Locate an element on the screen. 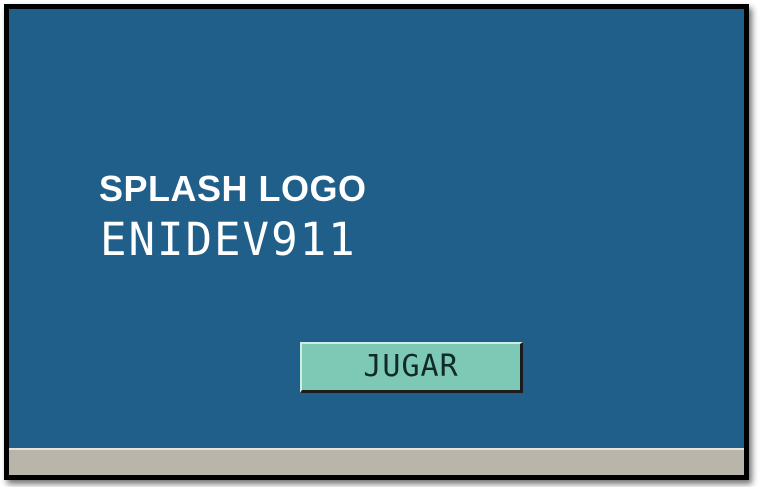  play-button-label: JUGAR is located at coordinates (411, 366).